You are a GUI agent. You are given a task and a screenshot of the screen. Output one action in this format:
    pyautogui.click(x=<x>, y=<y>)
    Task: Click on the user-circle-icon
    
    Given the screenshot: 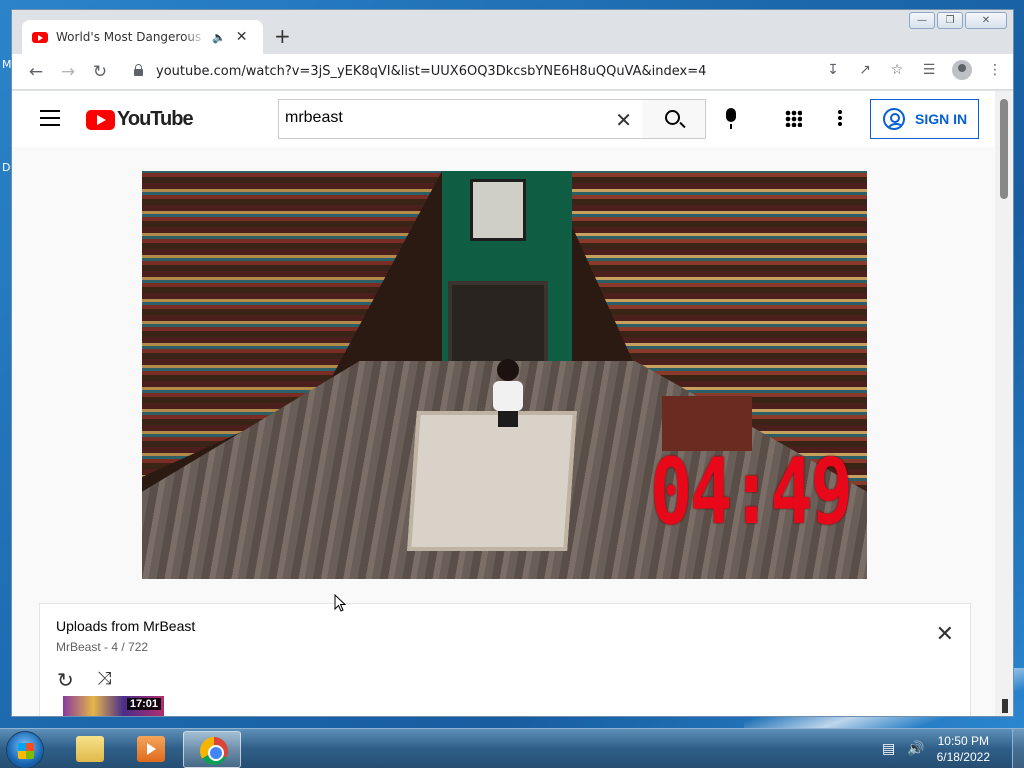 What is the action you would take?
    pyautogui.click(x=894, y=119)
    